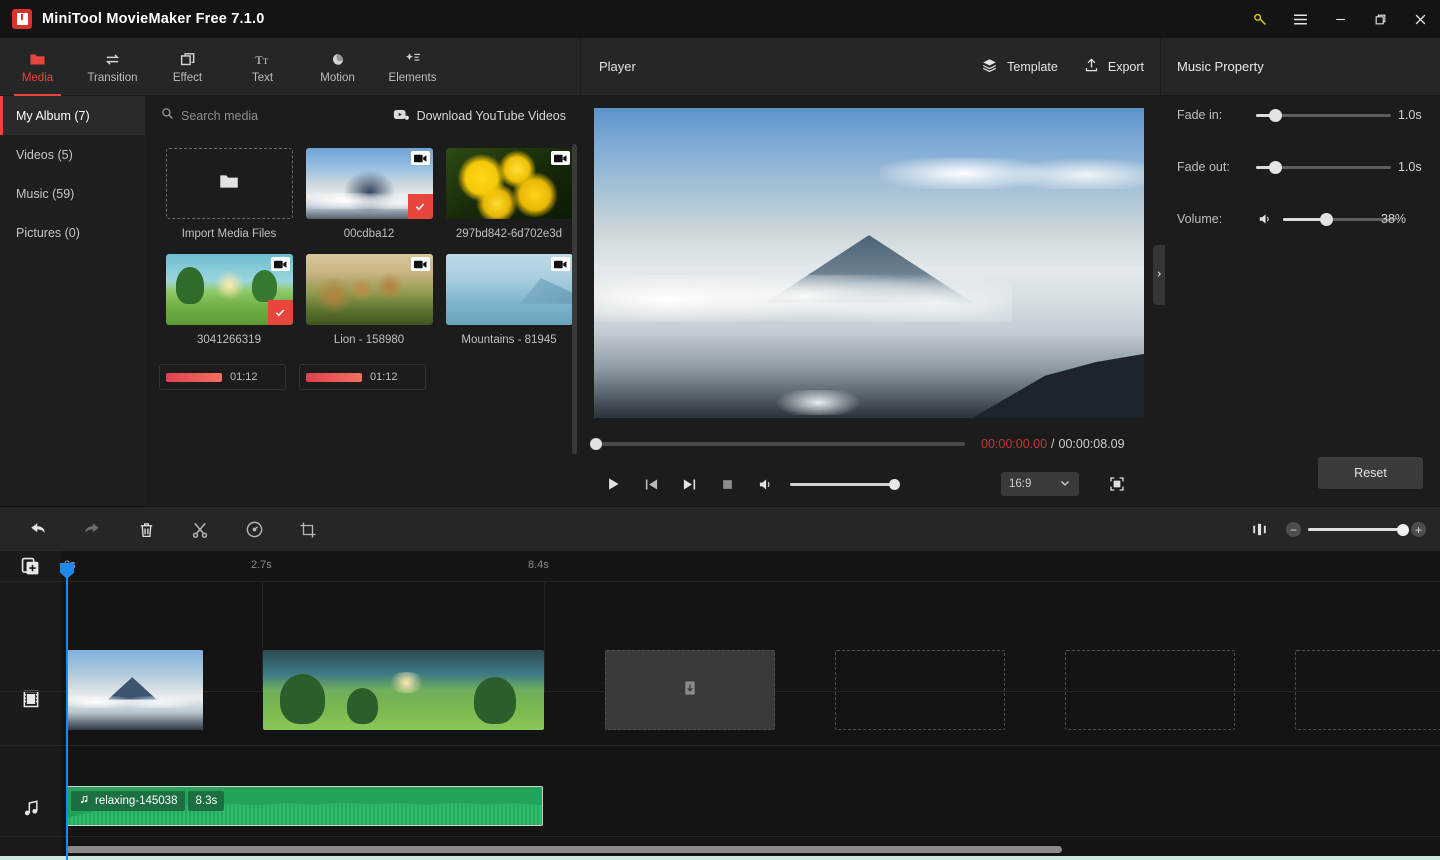 Image resolution: width=1440 pixels, height=860 pixels. What do you see at coordinates (869, 263) in the screenshot?
I see `video-preview` at bounding box center [869, 263].